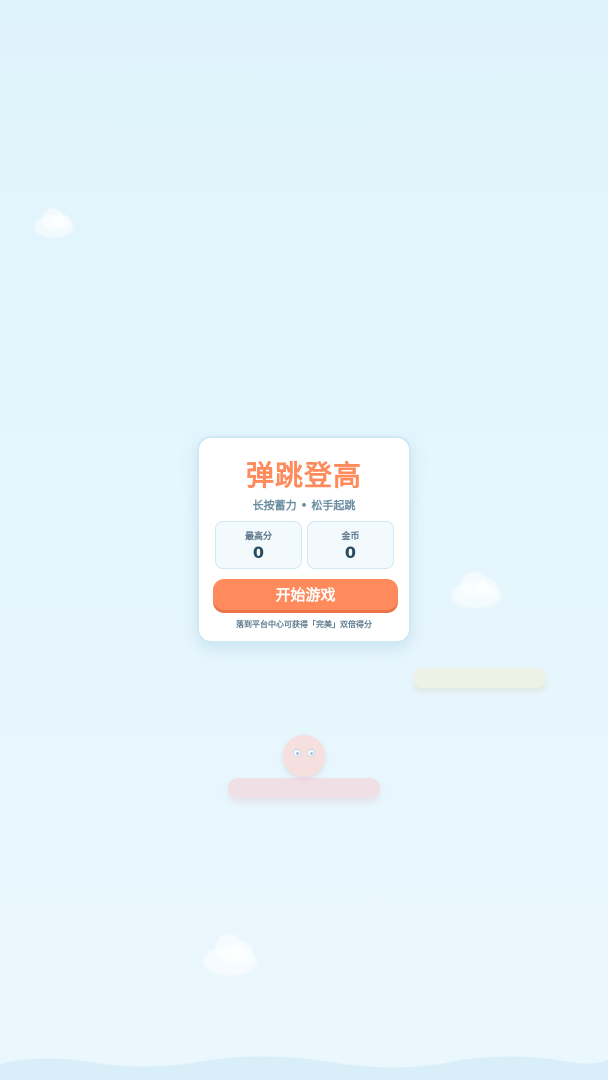 This screenshot has height=1080, width=608. What do you see at coordinates (258, 552) in the screenshot?
I see `best-score-value: 0` at bounding box center [258, 552].